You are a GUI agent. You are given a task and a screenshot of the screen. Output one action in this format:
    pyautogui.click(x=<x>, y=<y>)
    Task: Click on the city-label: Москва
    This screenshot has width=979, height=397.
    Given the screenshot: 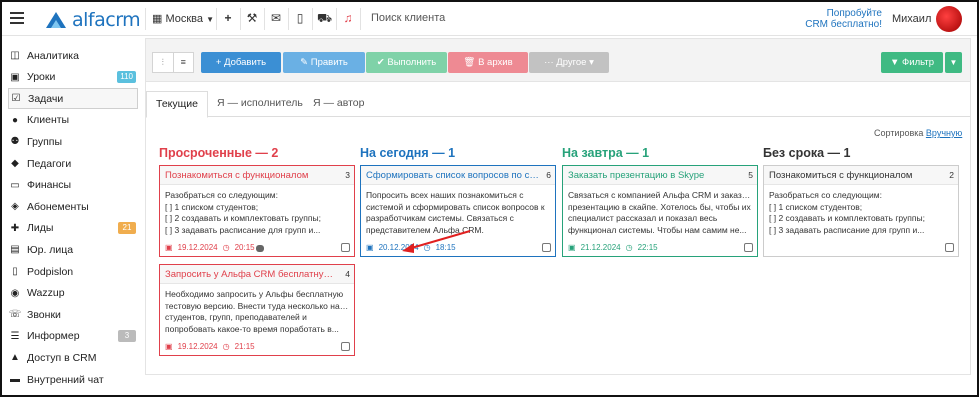 What is the action you would take?
    pyautogui.click(x=184, y=19)
    